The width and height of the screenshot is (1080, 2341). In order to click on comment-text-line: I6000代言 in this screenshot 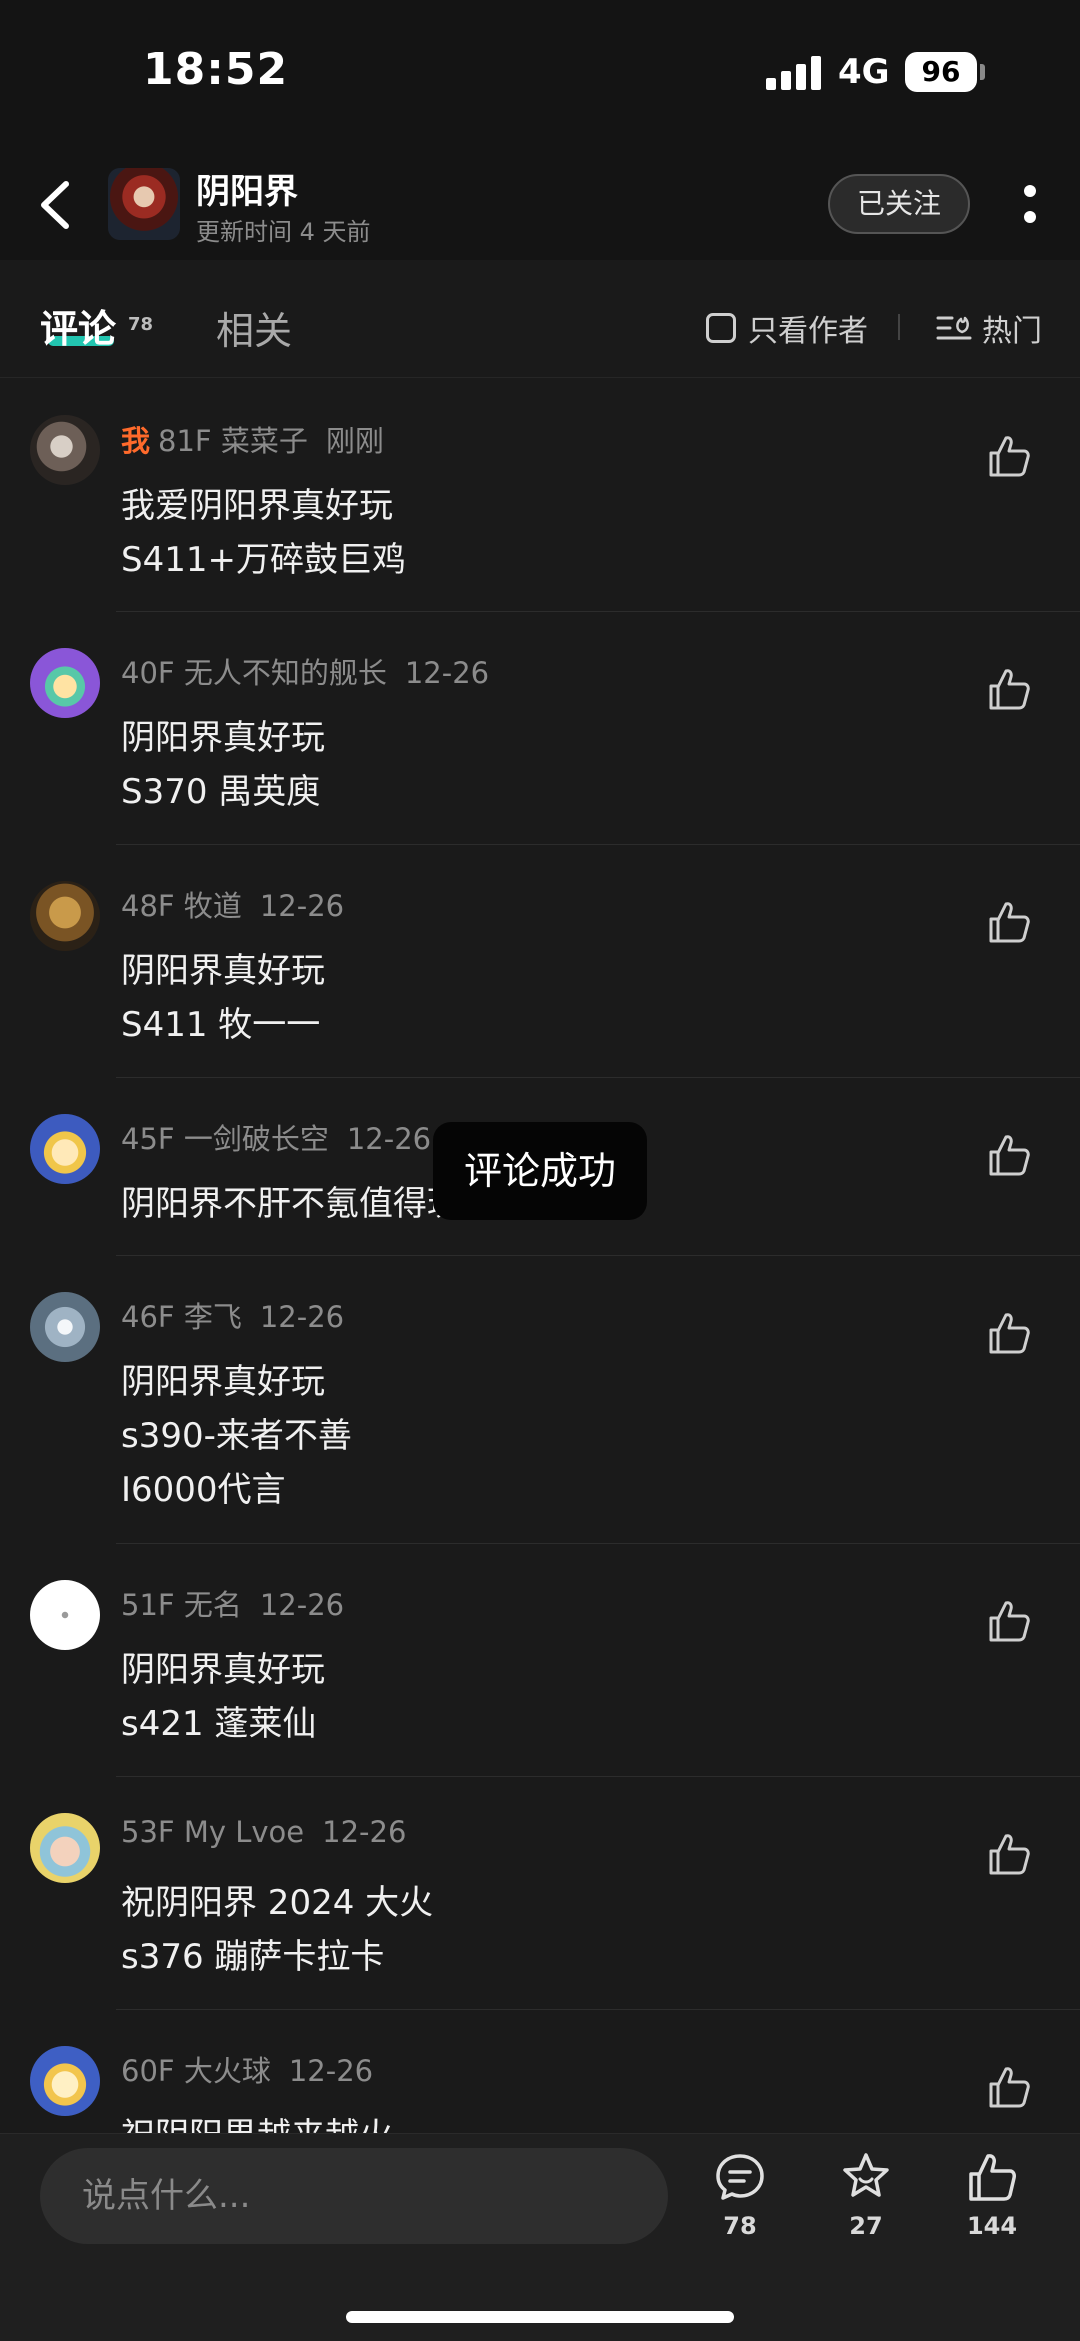, I will do `click(203, 1490)`.